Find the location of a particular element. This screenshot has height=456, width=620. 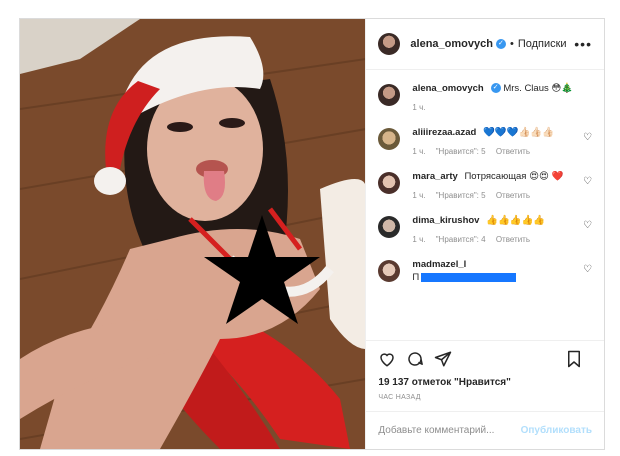

comment-icon is located at coordinates (415, 359).